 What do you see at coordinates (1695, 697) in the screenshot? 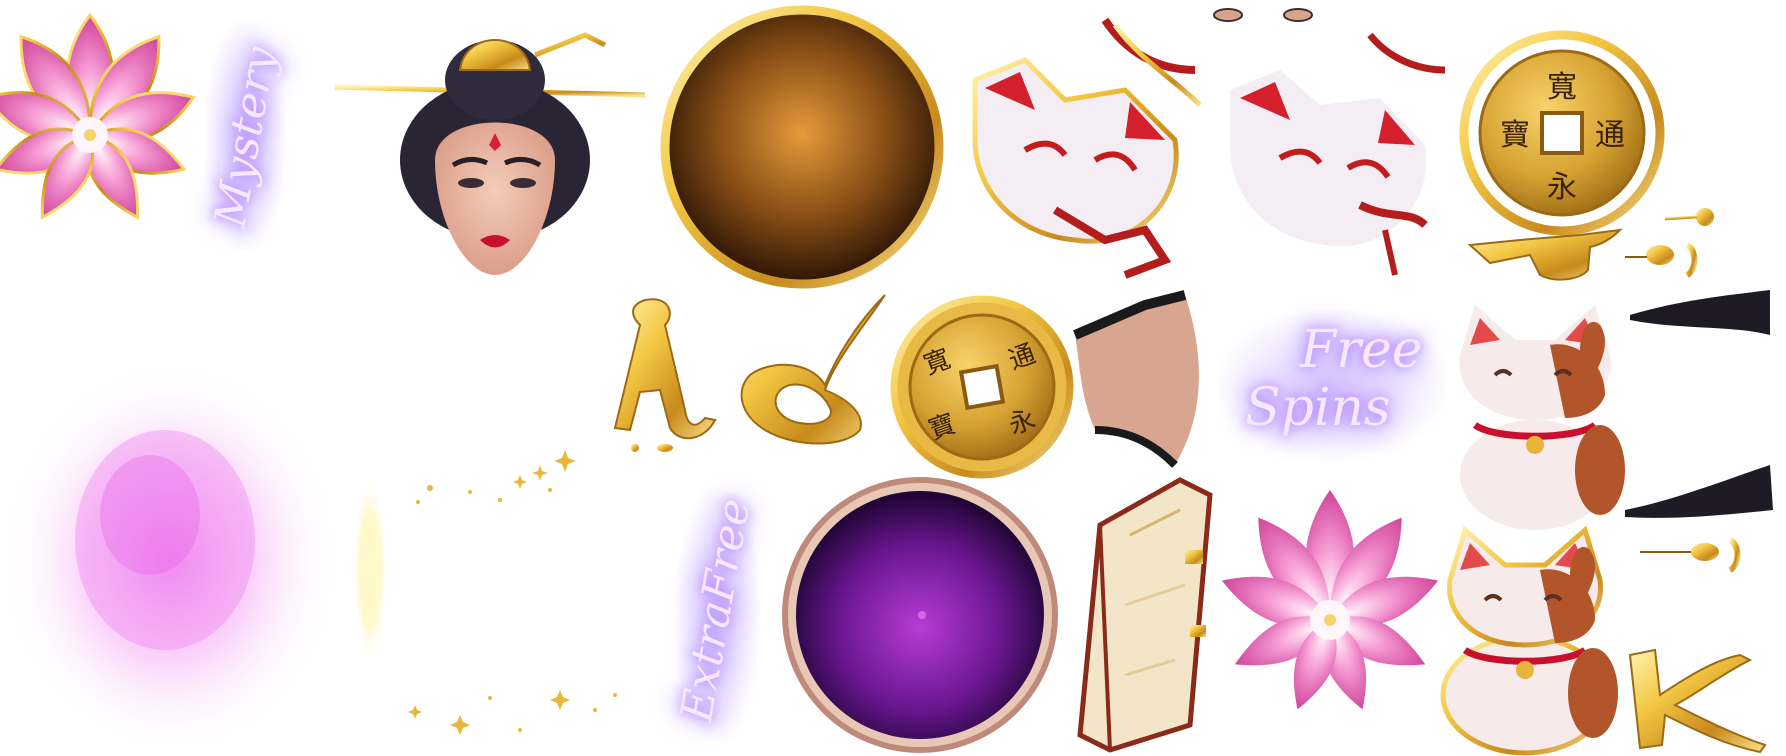
I see `letter-k-icon` at bounding box center [1695, 697].